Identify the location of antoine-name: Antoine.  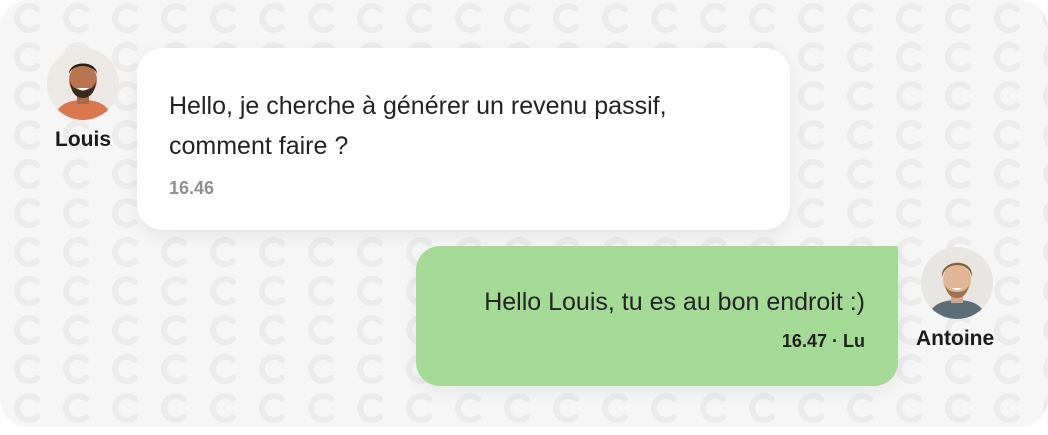
(955, 338).